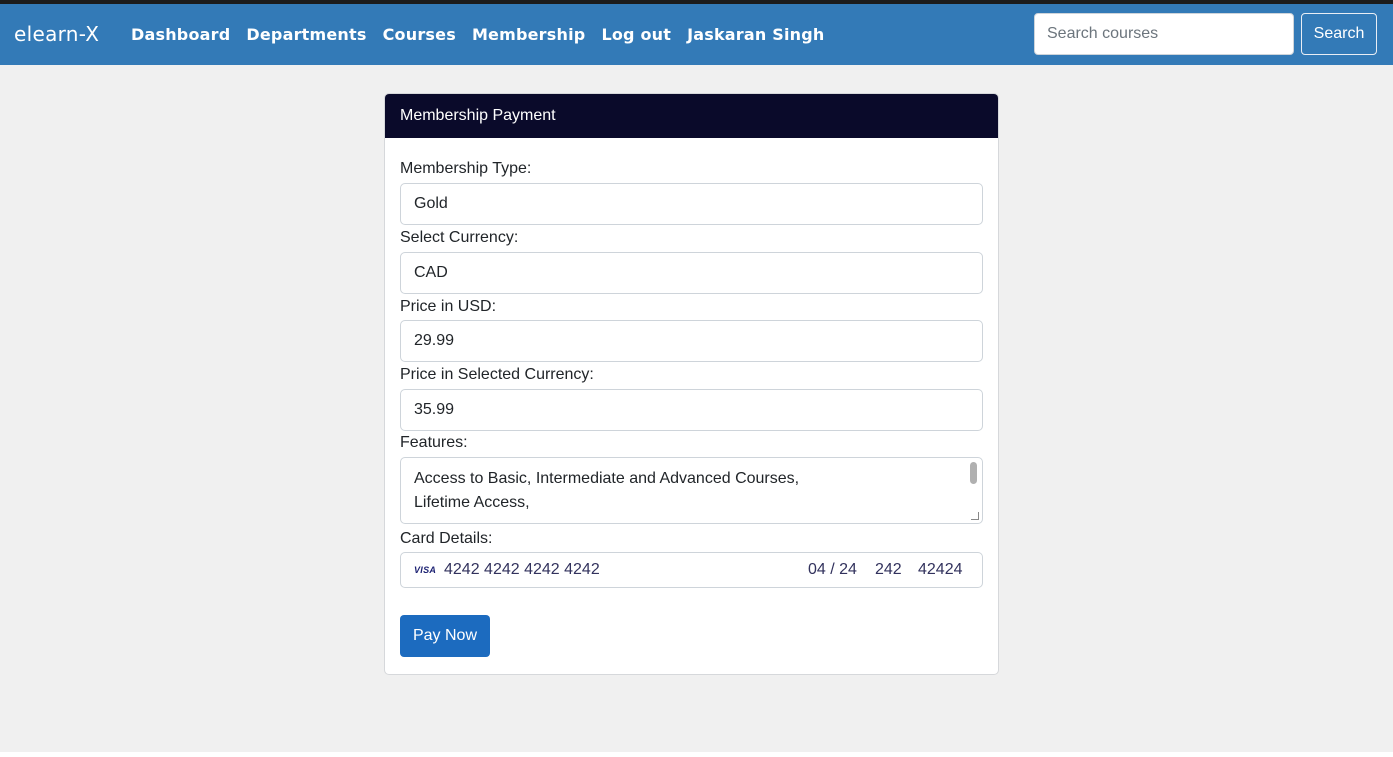 This screenshot has height=757, width=1393. Describe the element at coordinates (529, 34) in the screenshot. I see `nav-link-membership: Membership` at that location.